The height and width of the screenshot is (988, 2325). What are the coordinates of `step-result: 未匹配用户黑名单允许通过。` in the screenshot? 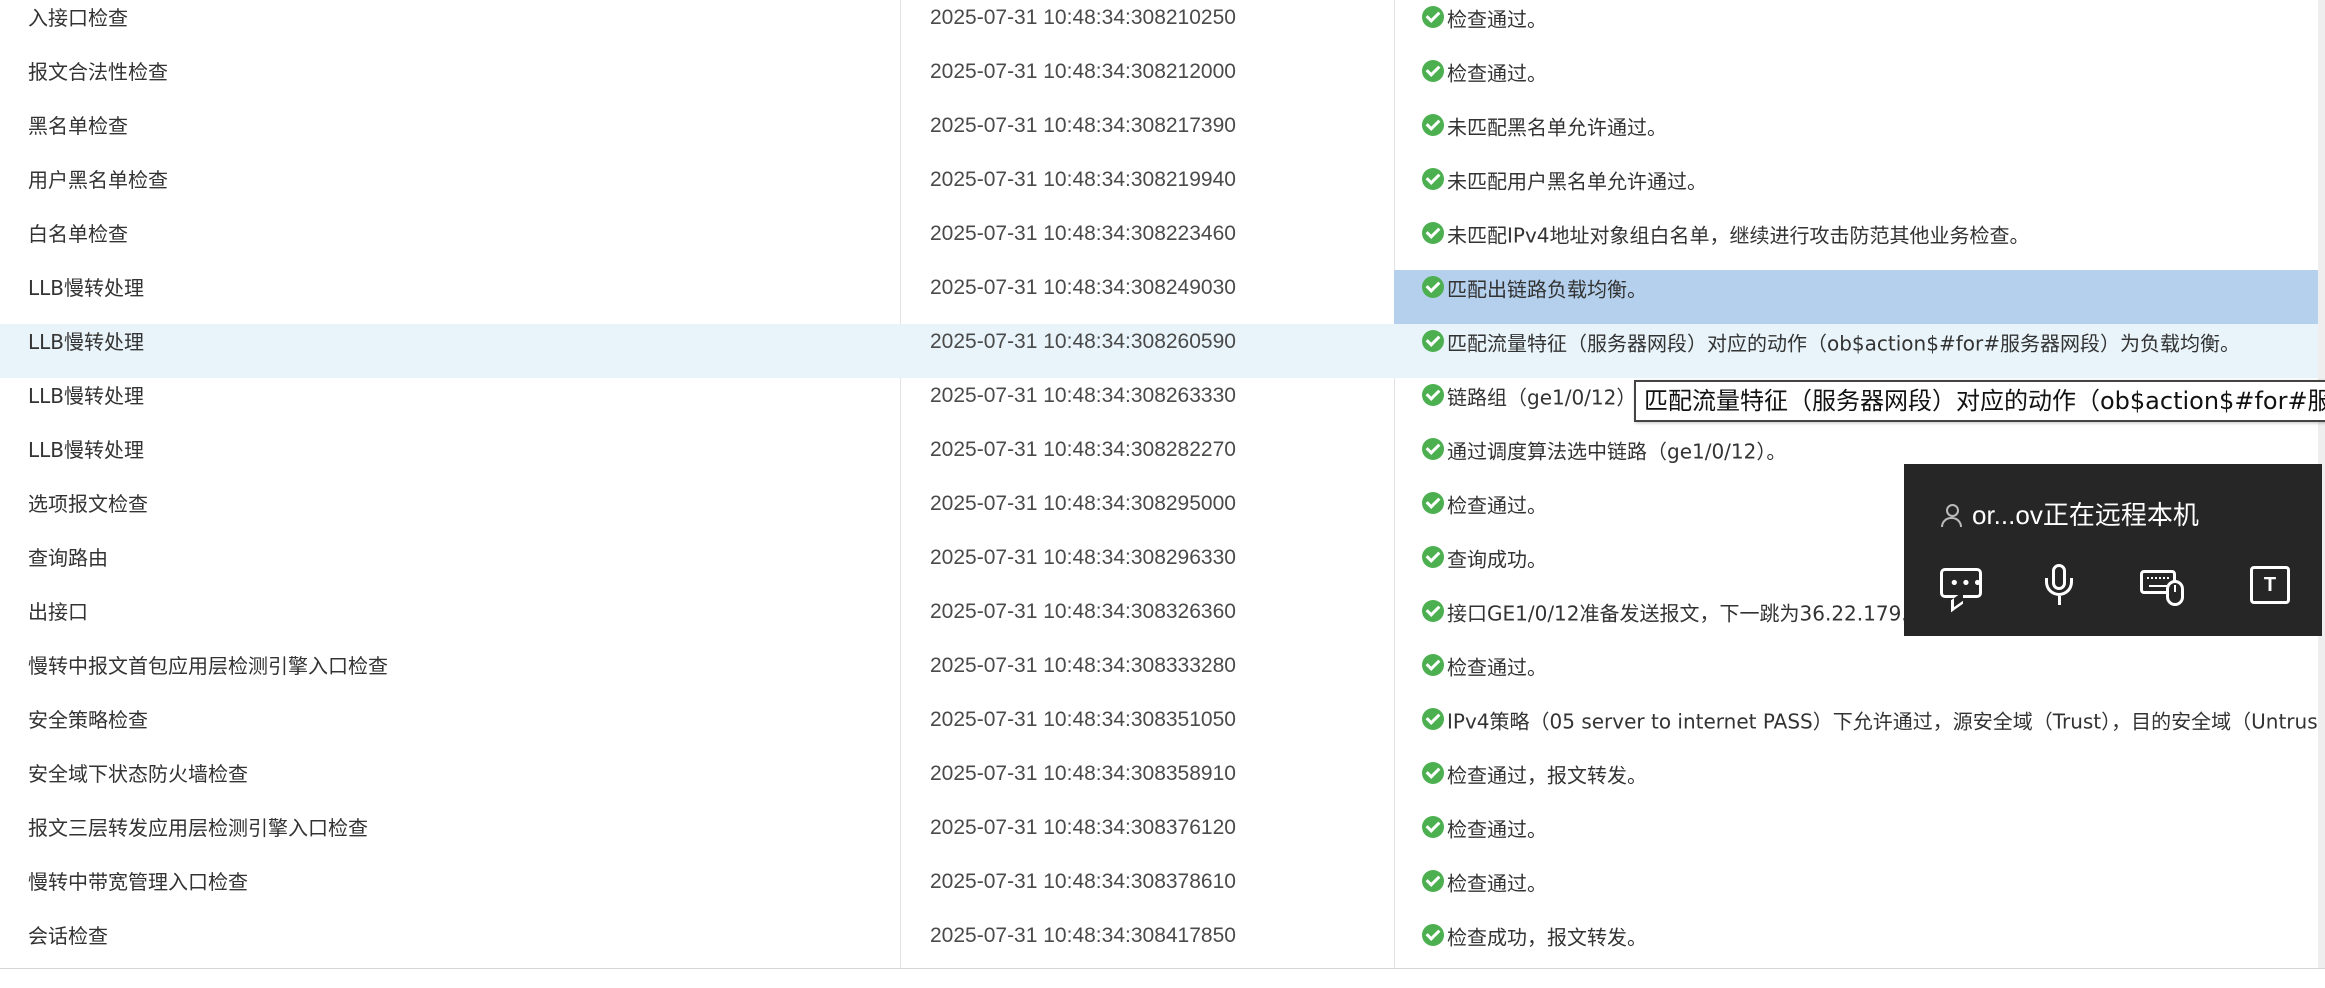 It's located at (1859, 189).